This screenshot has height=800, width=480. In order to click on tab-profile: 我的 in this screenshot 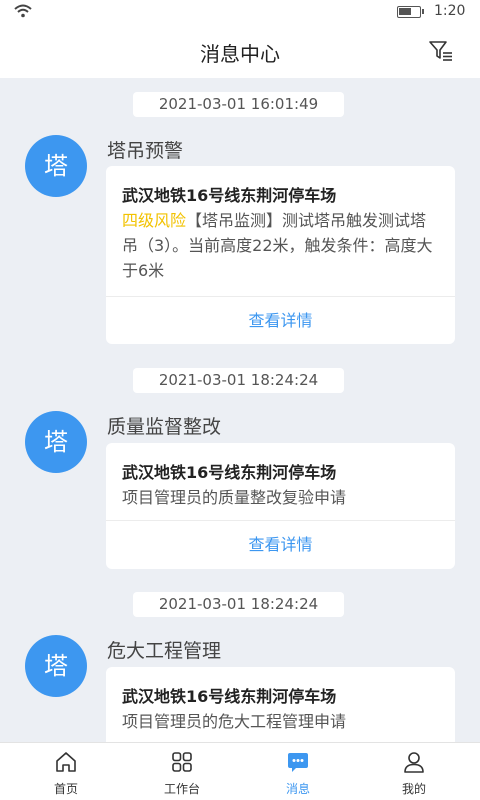, I will do `click(414, 771)`.